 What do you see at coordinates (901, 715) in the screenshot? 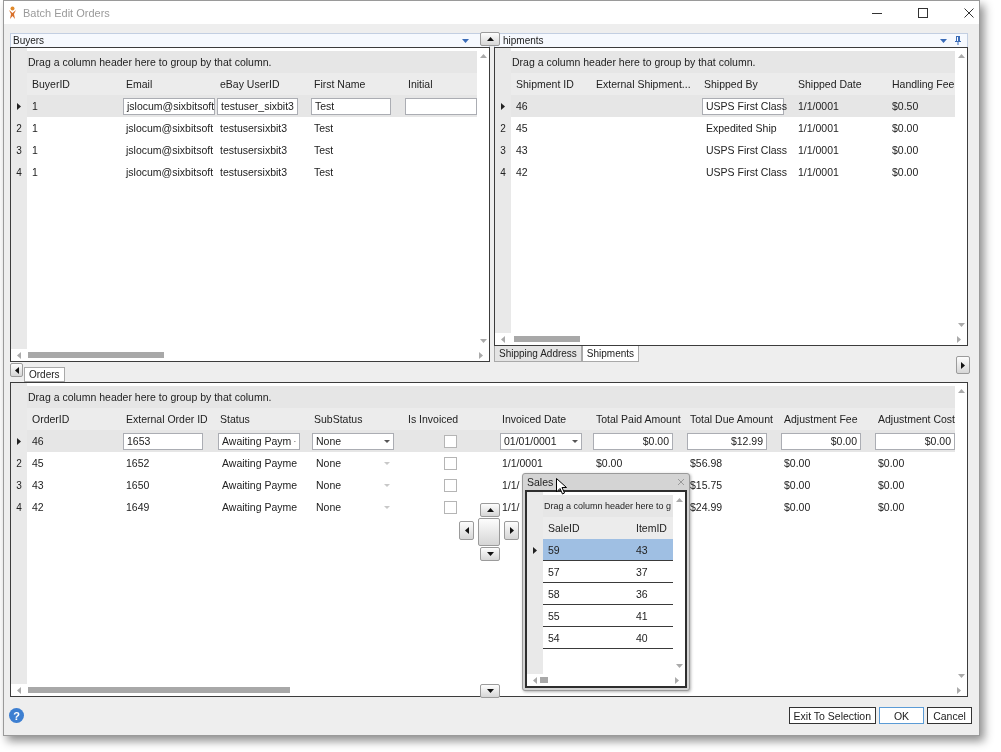
I see `dialog-button: OK` at bounding box center [901, 715].